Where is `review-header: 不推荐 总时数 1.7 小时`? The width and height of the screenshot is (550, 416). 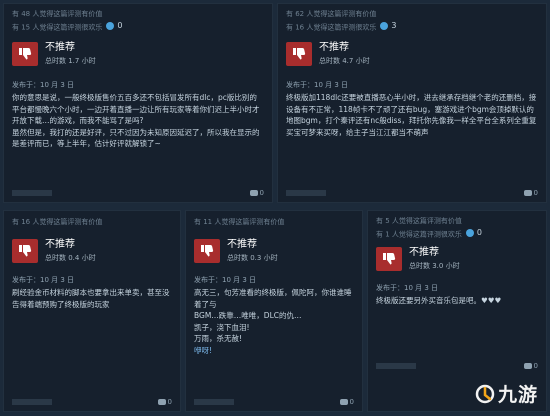
review-header: 不推荐 总时数 1.7 小时 is located at coordinates (54, 54).